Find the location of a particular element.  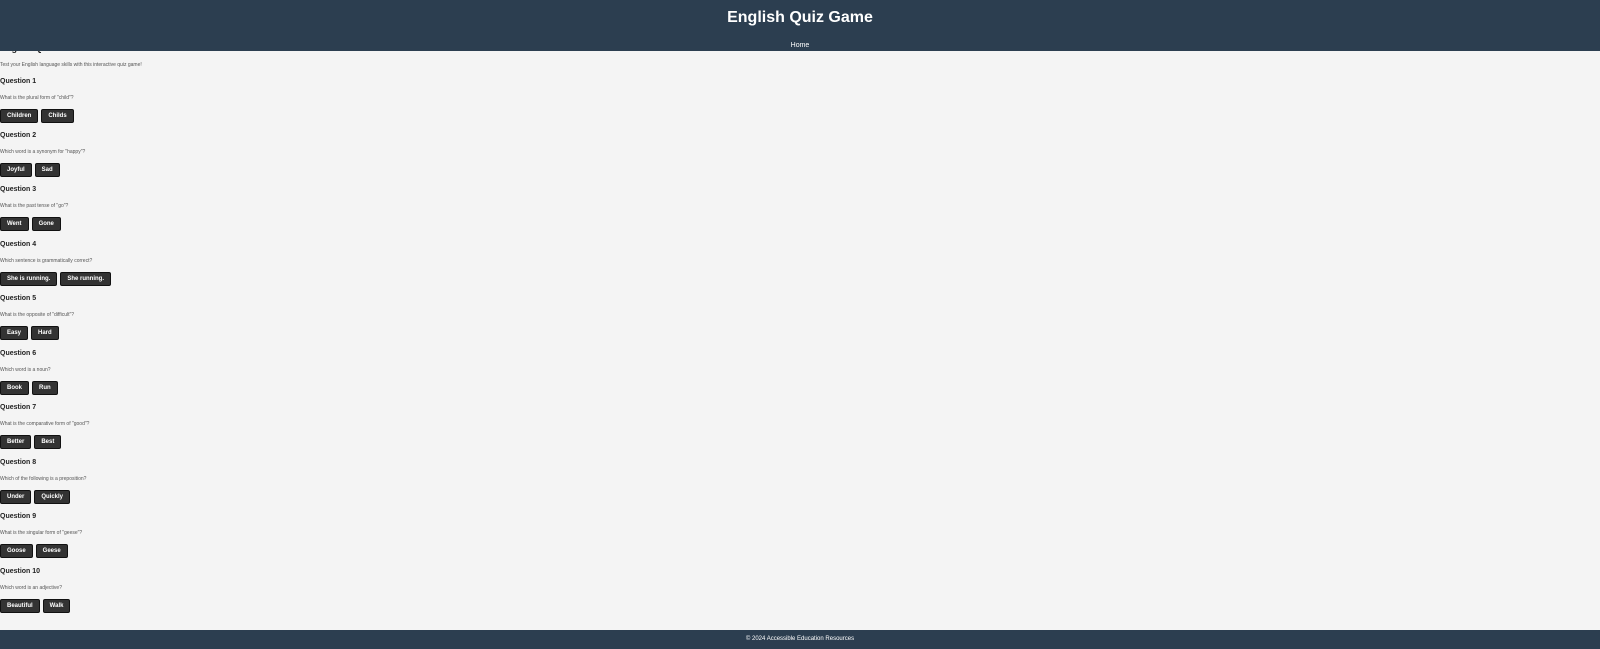

answer-button: Better is located at coordinates (16, 442).